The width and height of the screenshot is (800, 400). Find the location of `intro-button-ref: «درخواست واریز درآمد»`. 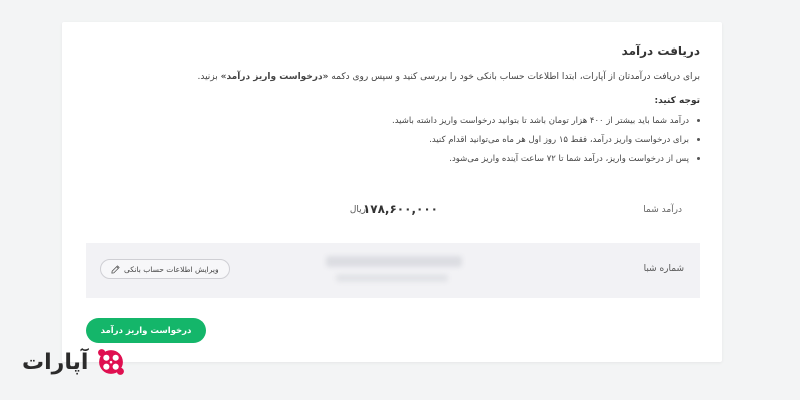

intro-button-ref: «درخواست واریز درآمد» is located at coordinates (274, 77).